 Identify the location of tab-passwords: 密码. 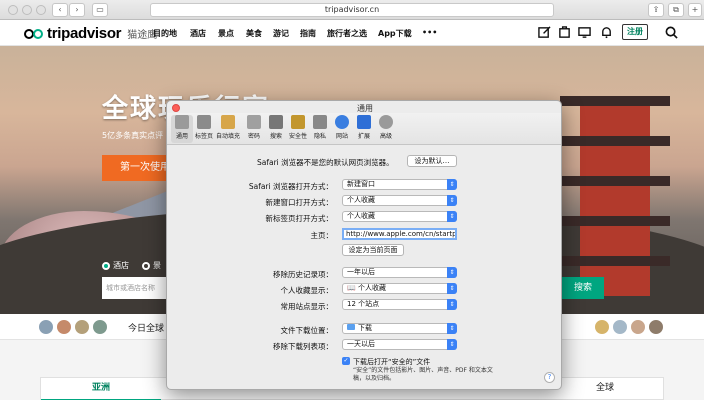
(254, 129).